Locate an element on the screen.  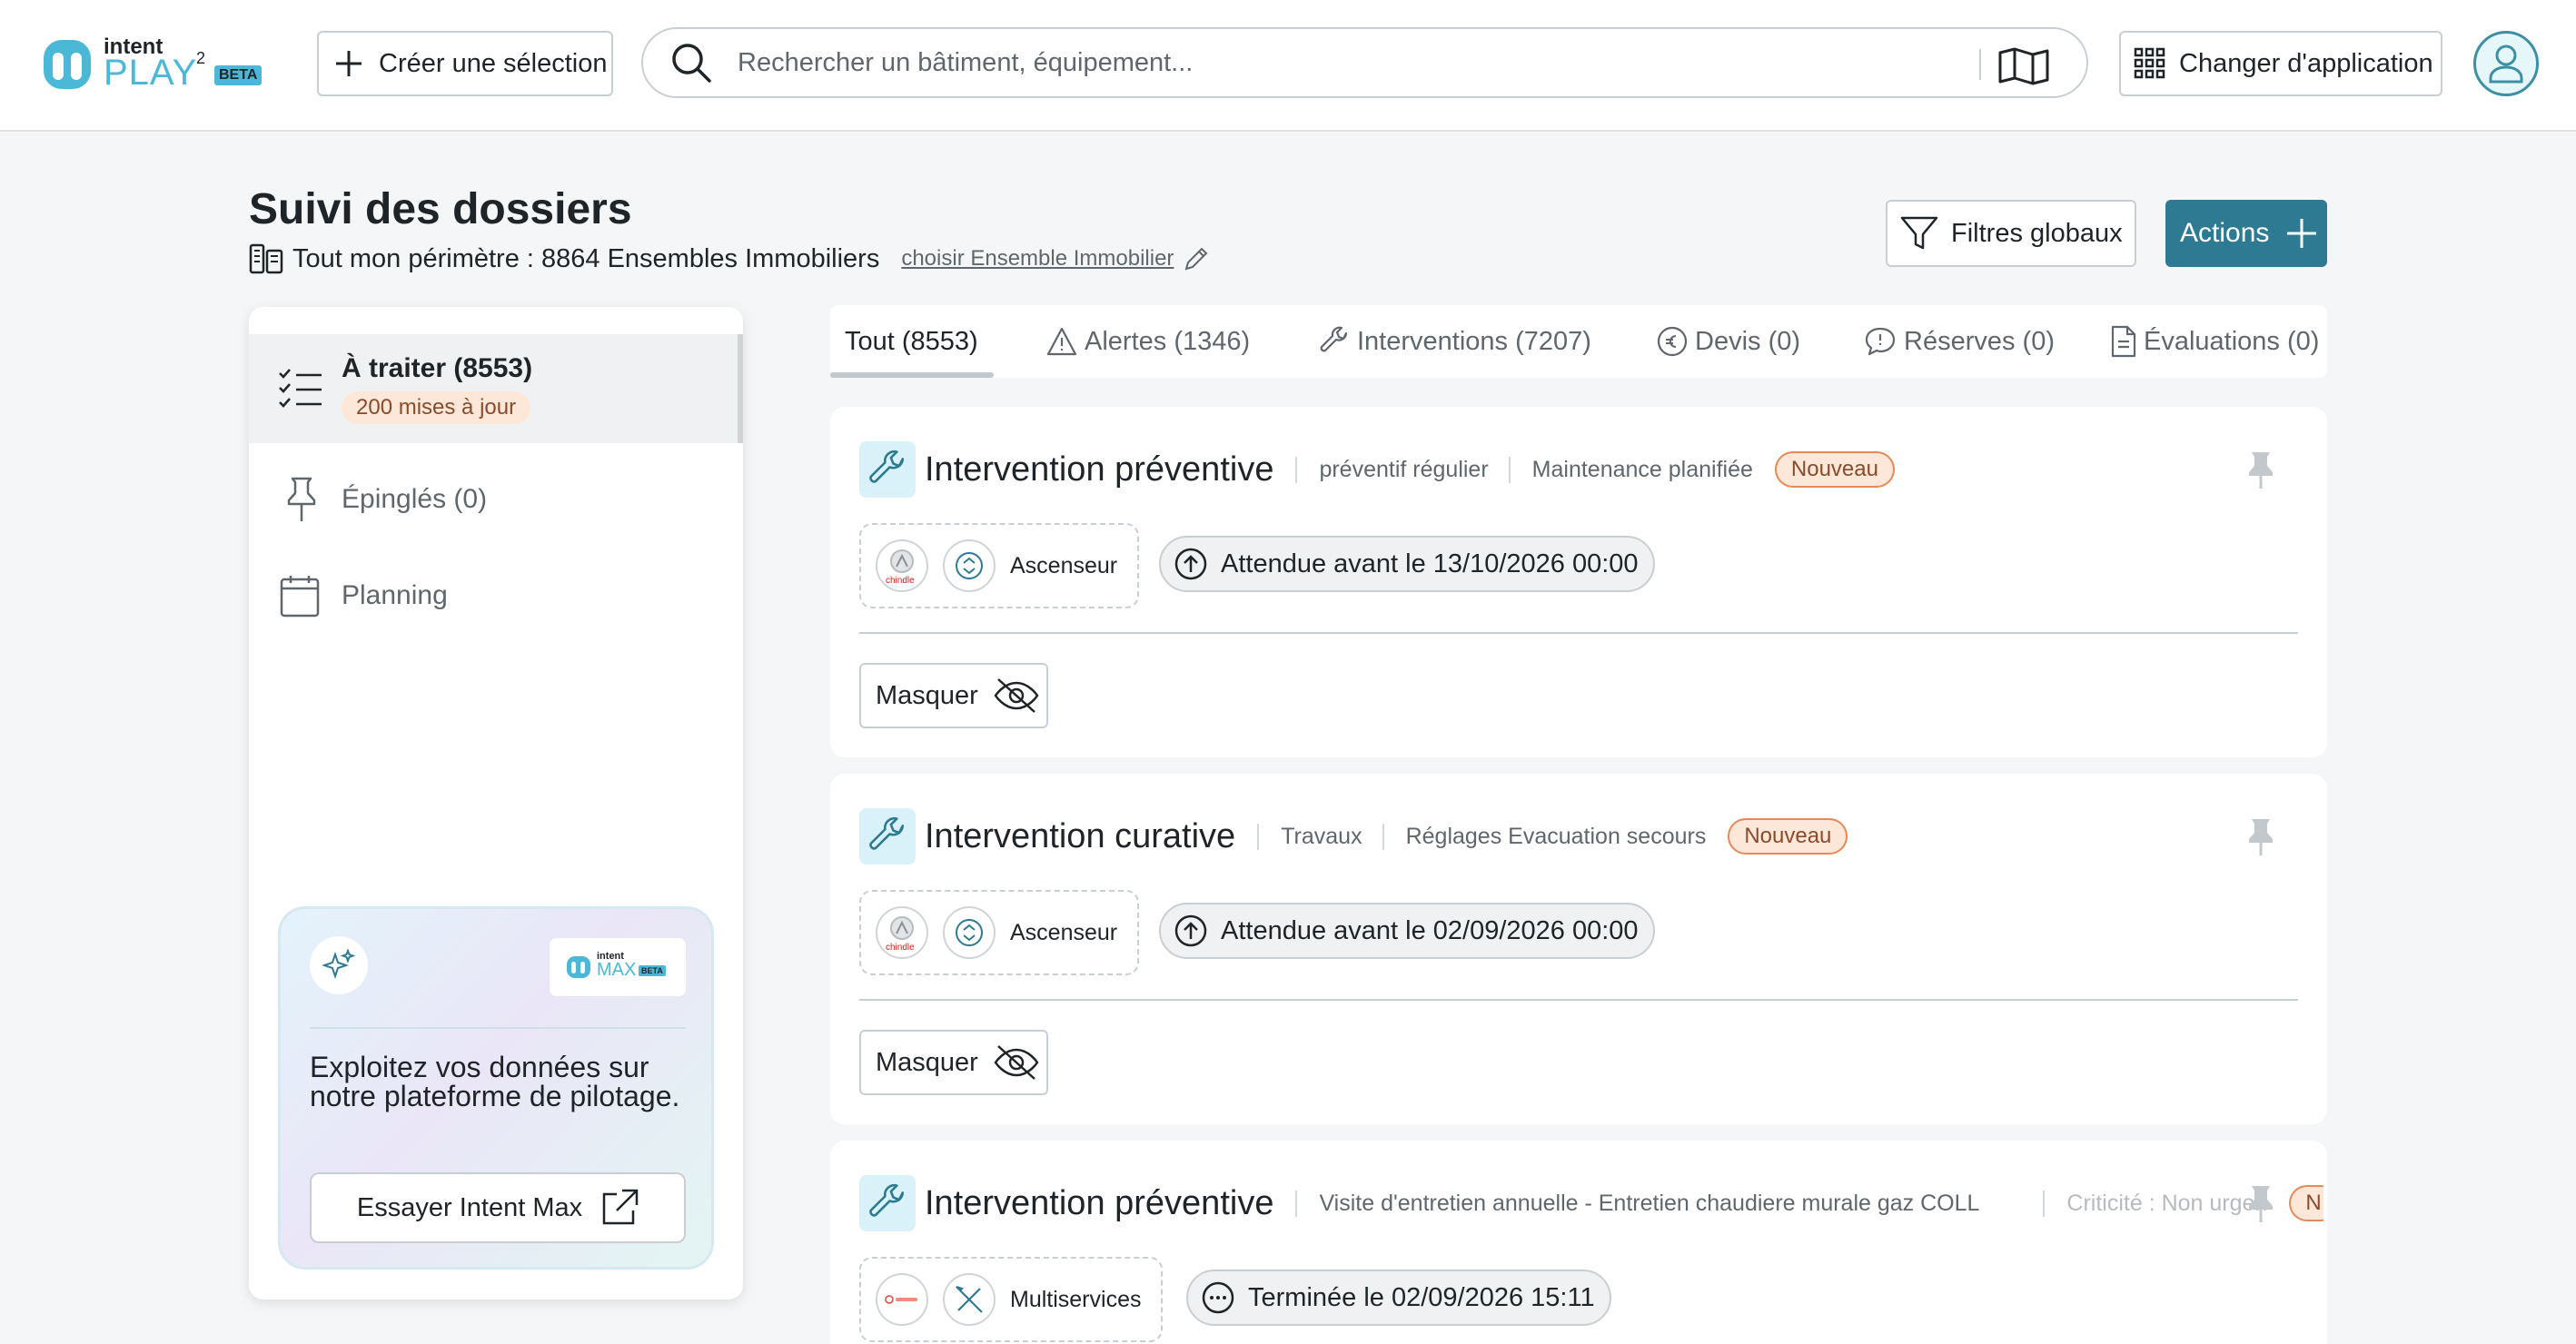
tab-reserves: Réserves (0) is located at coordinates (1959, 342).